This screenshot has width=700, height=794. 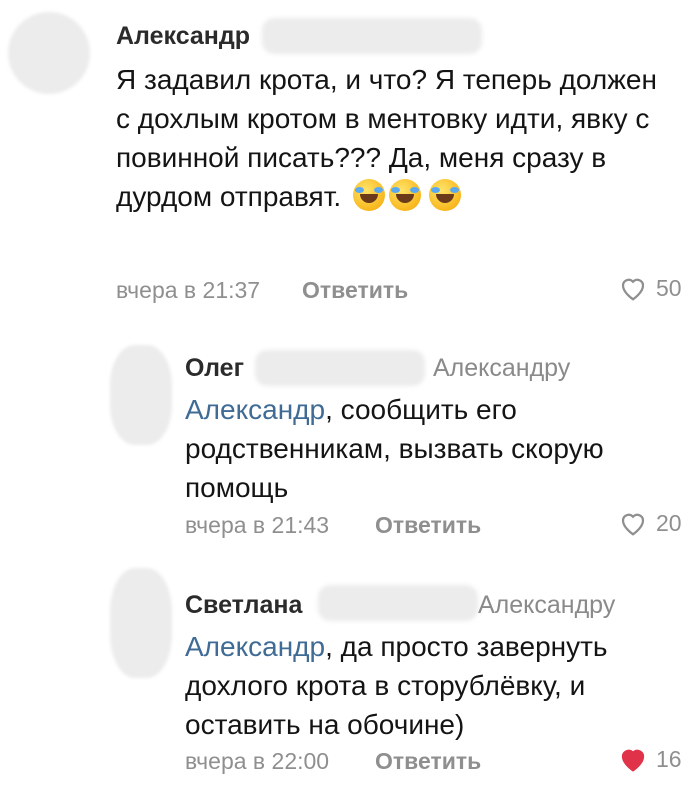 I want to click on heart-filled-icon, so click(x=633, y=760).